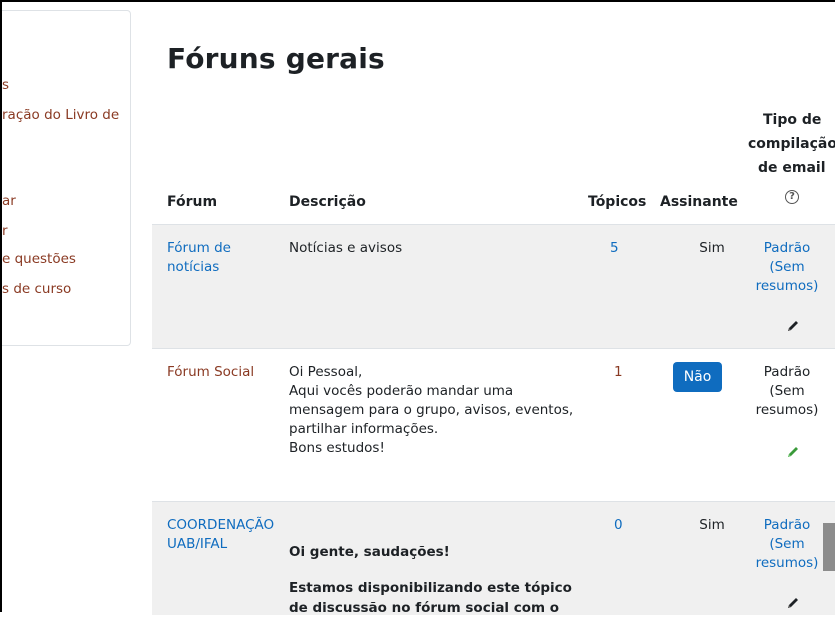 Image resolution: width=835 pixels, height=618 pixels. I want to click on page-title: Fóruns gerais, so click(276, 58).